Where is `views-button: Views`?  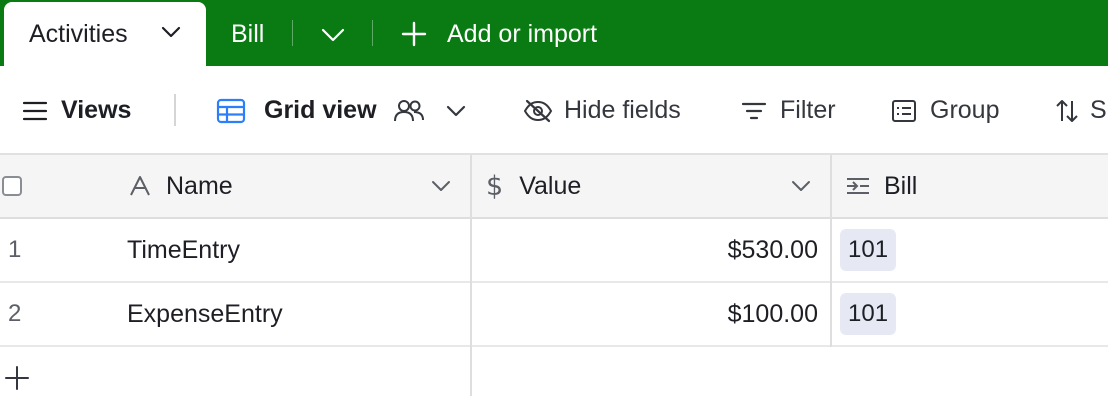
views-button: Views is located at coordinates (76, 110).